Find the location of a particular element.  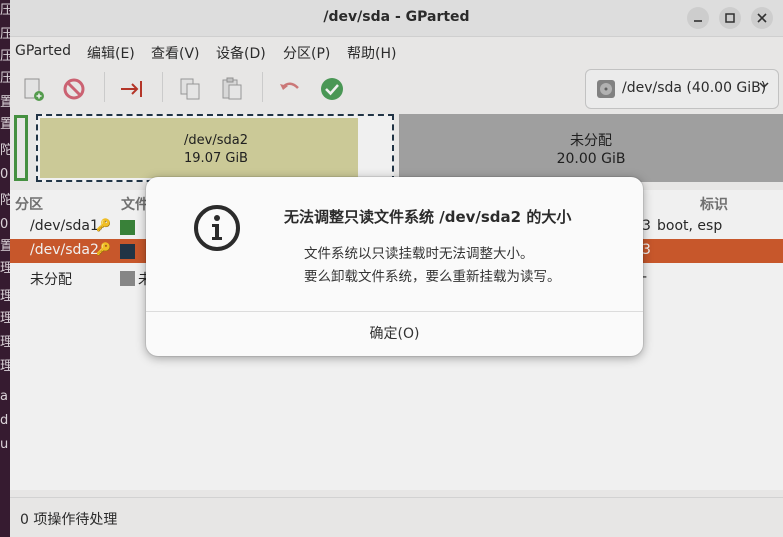

info-icon is located at coordinates (217, 228).